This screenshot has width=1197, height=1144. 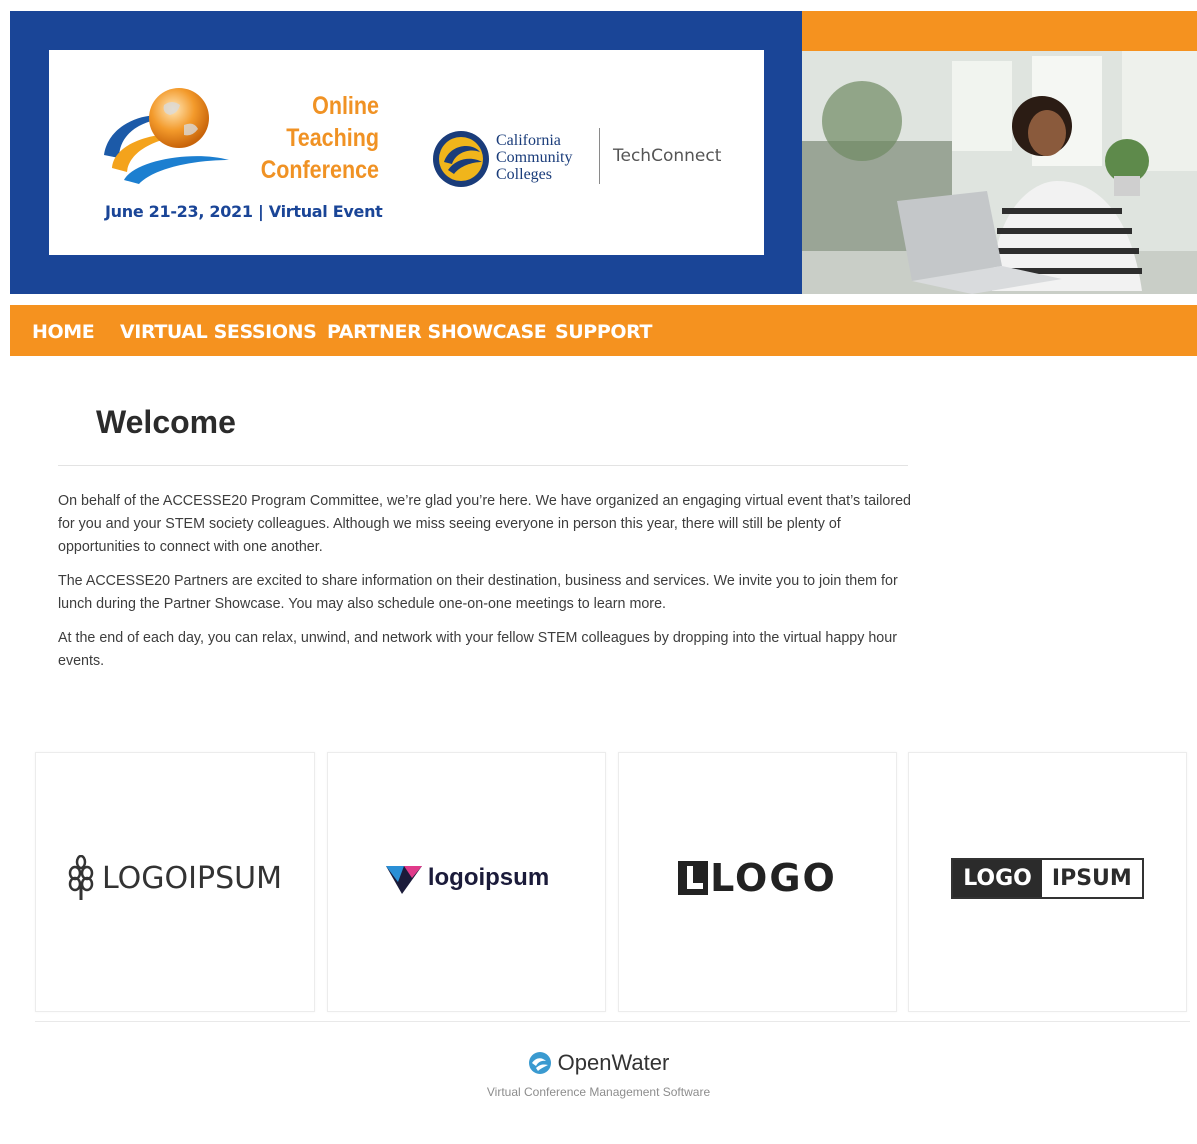 I want to click on sponsor-card-3: LOGO, so click(x=757, y=882).